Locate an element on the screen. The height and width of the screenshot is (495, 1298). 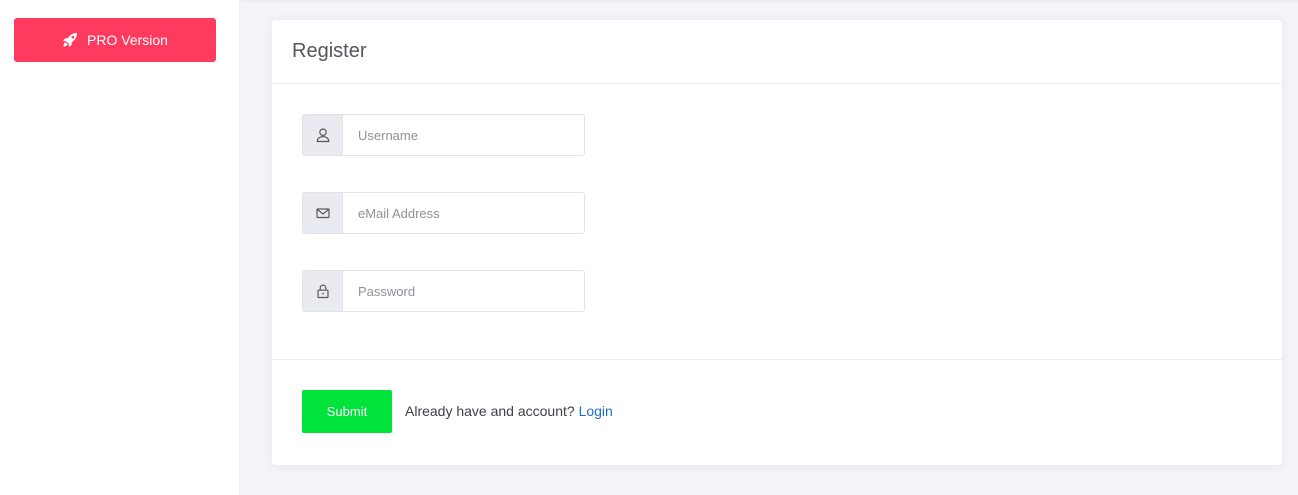
submit-button: Submit is located at coordinates (347, 411).